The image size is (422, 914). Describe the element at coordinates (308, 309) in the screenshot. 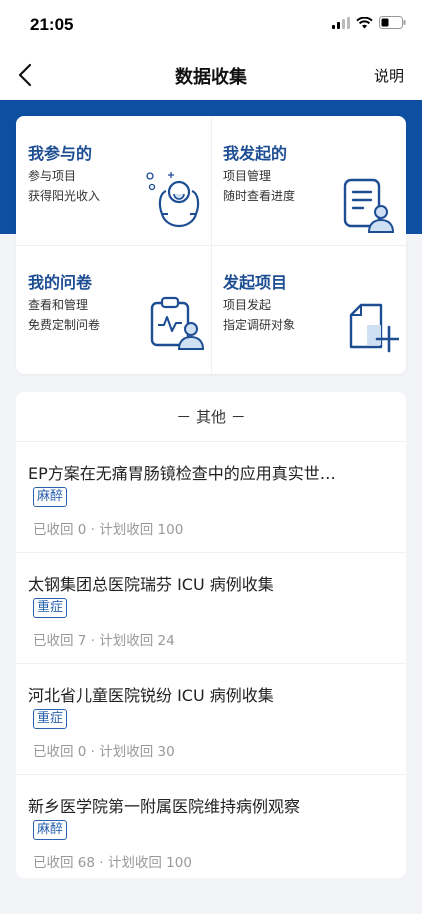

I see `tile-start-project: 发起项目 项目发起 指定调研对象` at that location.